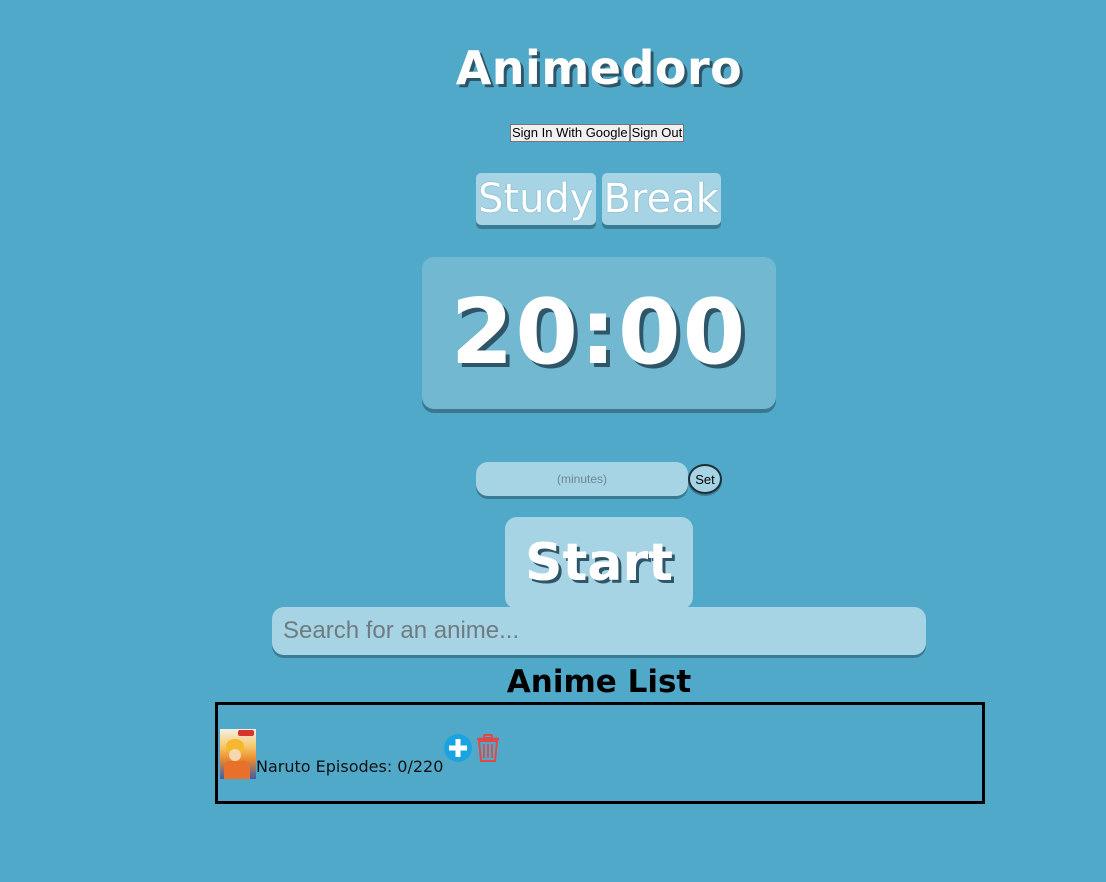  Describe the element at coordinates (582, 479) in the screenshot. I see `minutes-input` at that location.